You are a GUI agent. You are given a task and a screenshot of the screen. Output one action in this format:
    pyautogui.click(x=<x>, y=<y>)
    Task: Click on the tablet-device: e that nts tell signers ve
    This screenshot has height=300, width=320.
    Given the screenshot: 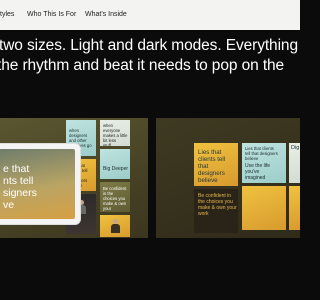 What is the action you would take?
    pyautogui.click(x=40, y=184)
    